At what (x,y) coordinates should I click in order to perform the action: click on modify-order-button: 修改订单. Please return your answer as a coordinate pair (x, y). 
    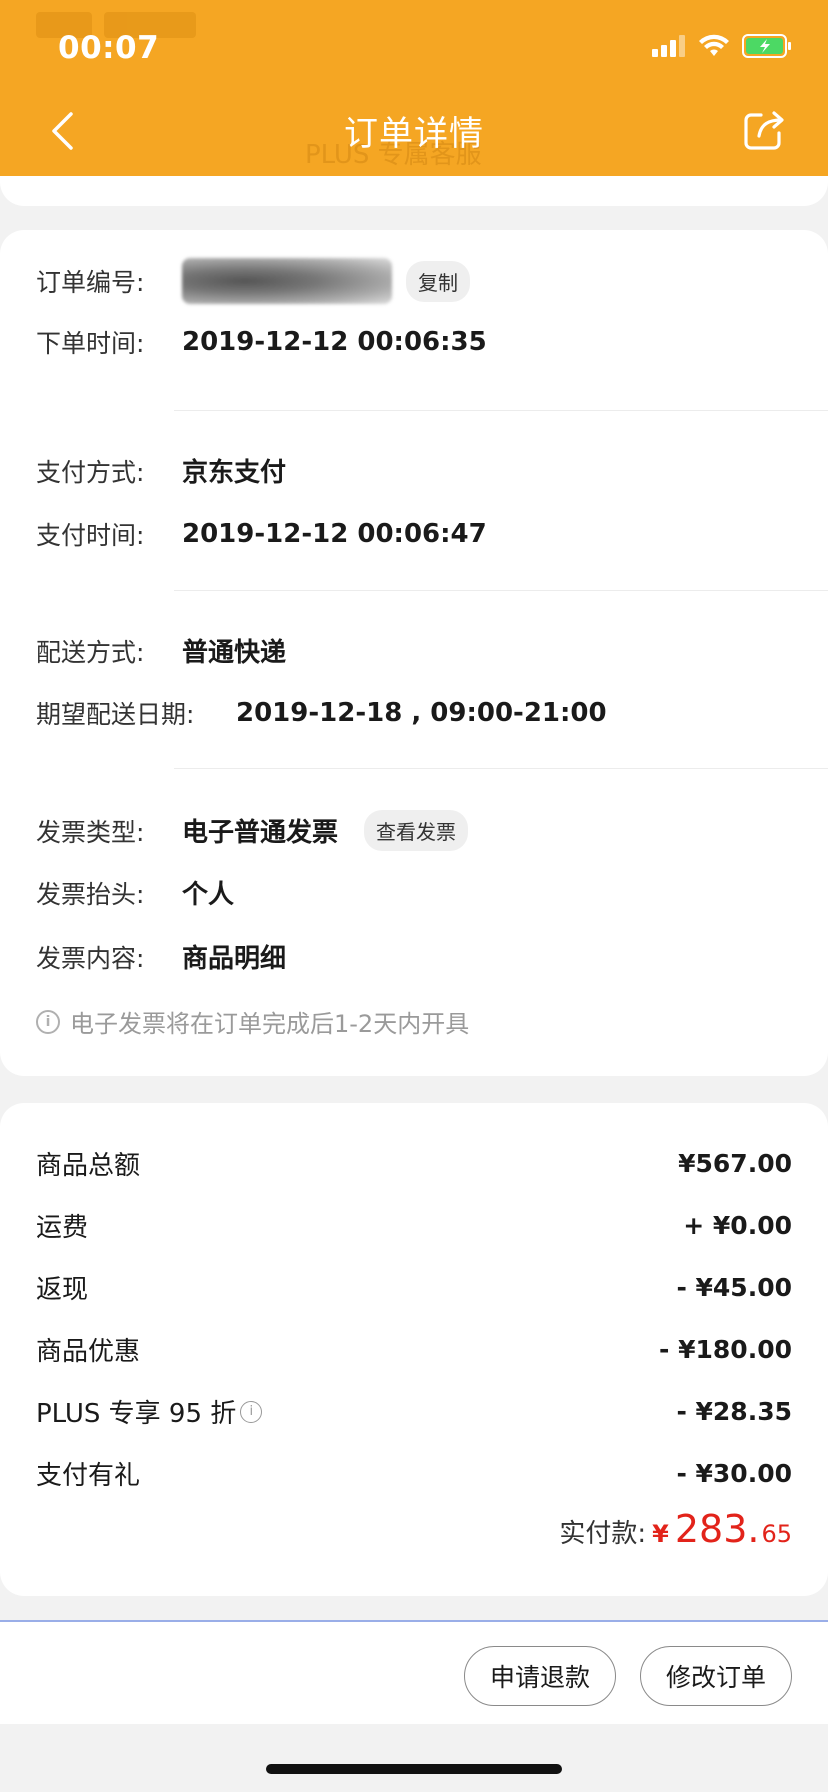
    Looking at the image, I should click on (716, 1676).